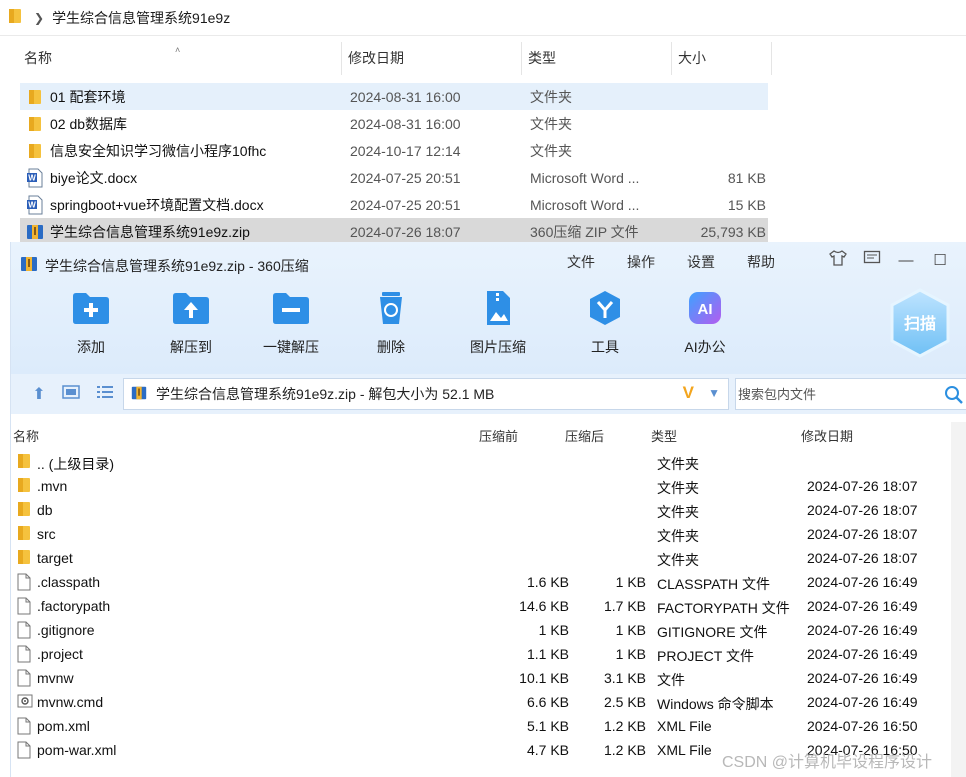 The height and width of the screenshot is (777, 966). I want to click on menu-operation: 操作, so click(641, 262).